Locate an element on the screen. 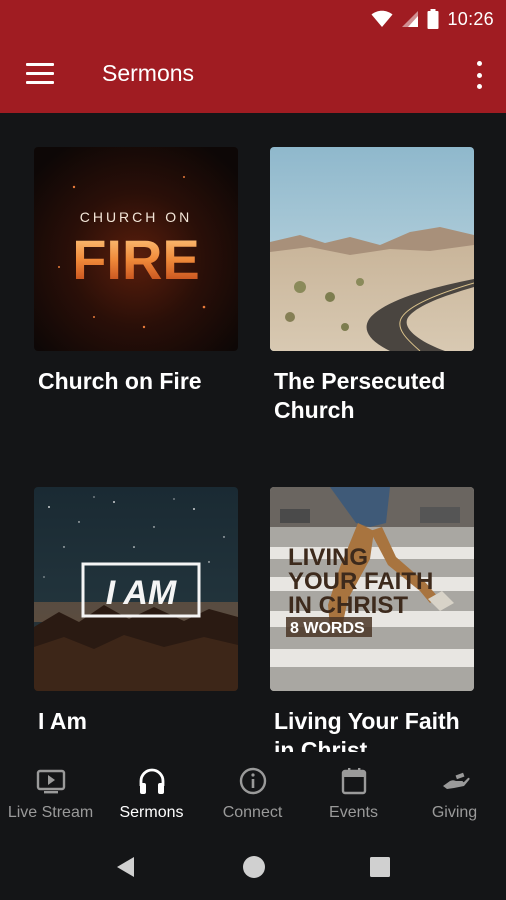  more-options-icon is located at coordinates (479, 75).